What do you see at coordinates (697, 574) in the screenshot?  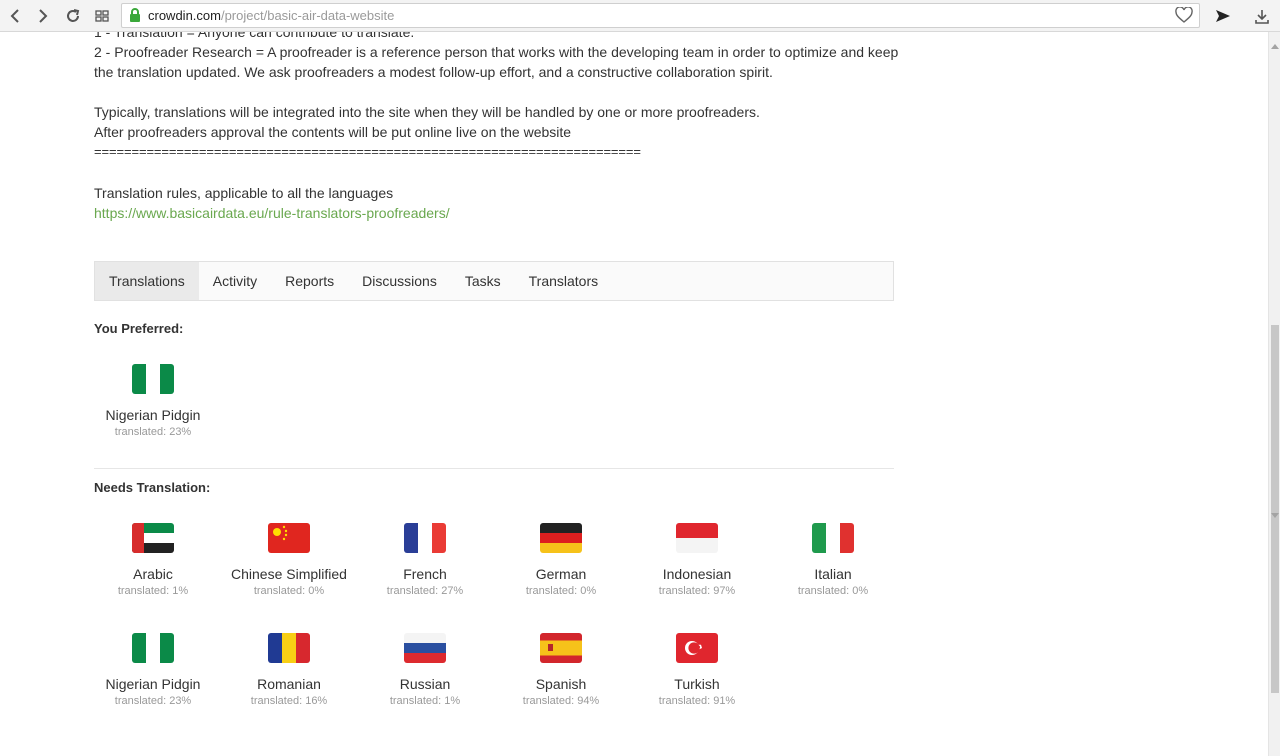 I see `language-name: Indonesian` at bounding box center [697, 574].